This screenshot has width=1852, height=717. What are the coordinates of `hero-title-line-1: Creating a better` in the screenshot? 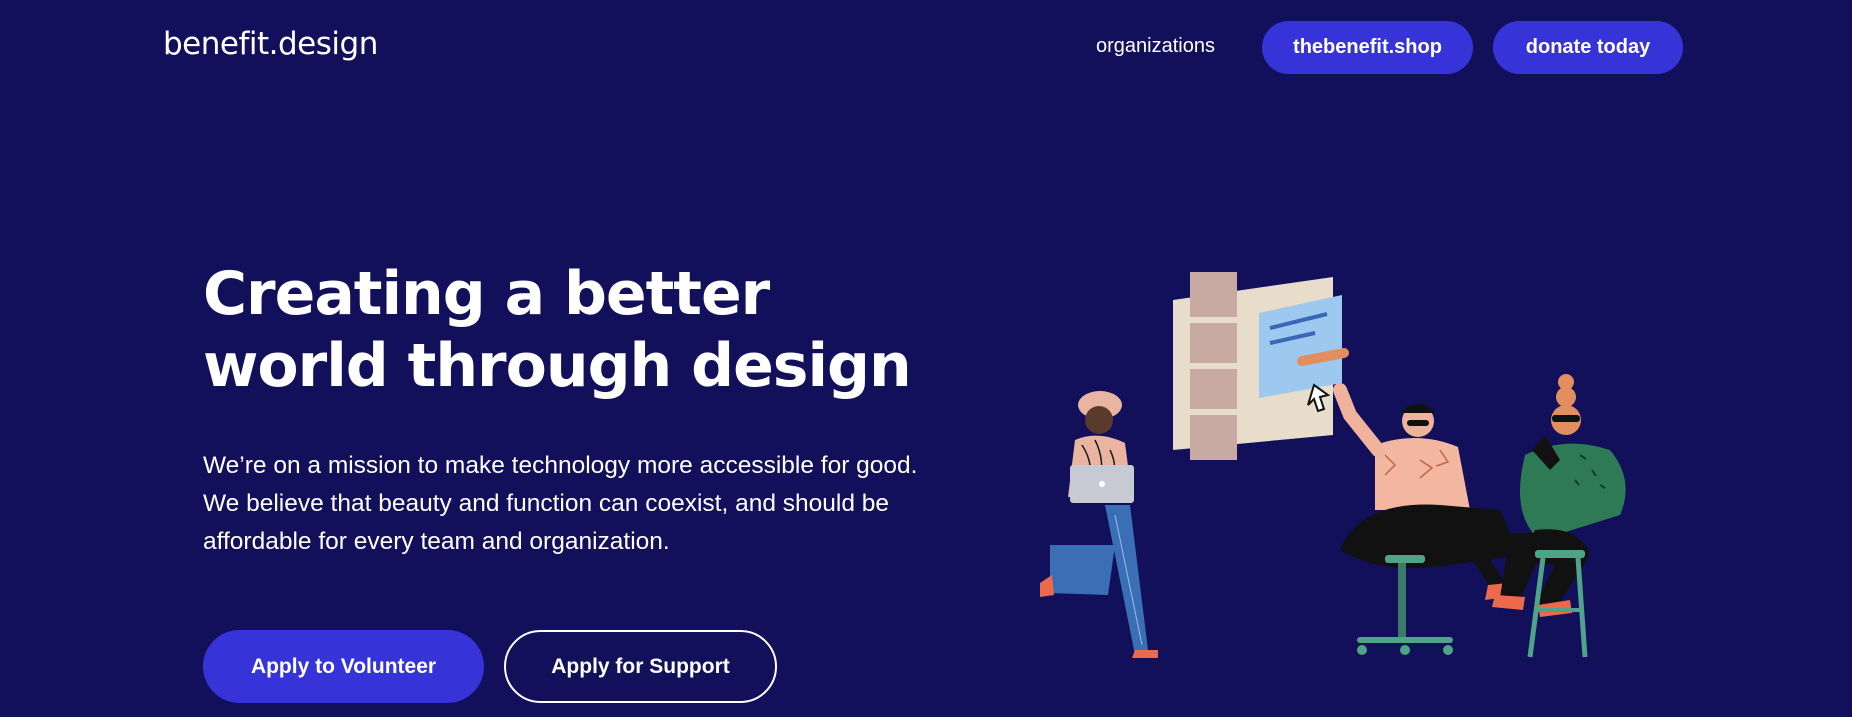 It's located at (486, 294).